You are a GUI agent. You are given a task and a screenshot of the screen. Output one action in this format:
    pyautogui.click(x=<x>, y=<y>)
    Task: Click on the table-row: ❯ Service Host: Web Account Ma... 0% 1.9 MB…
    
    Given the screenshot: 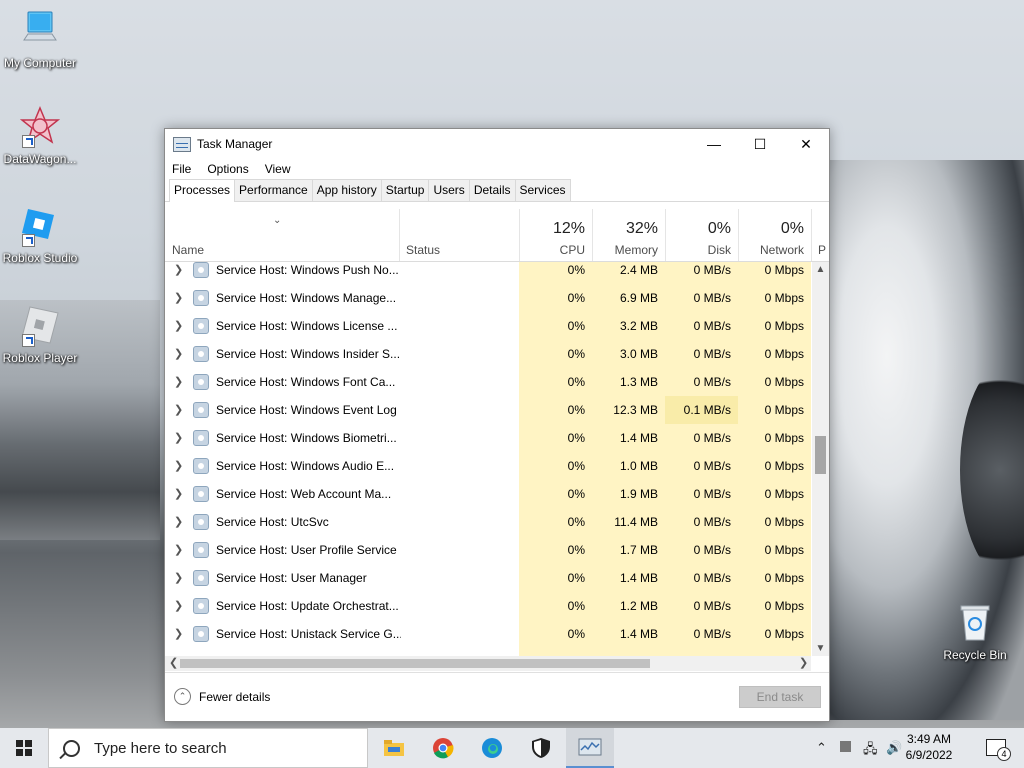 What is the action you would take?
    pyautogui.click(x=488, y=494)
    